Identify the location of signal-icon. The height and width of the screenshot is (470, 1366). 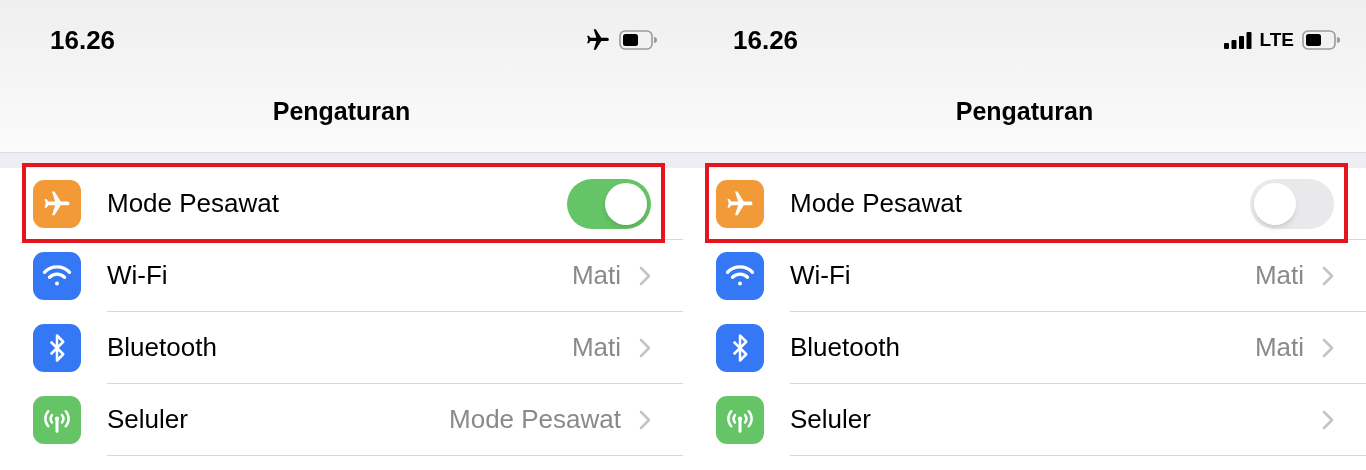
(1237, 40).